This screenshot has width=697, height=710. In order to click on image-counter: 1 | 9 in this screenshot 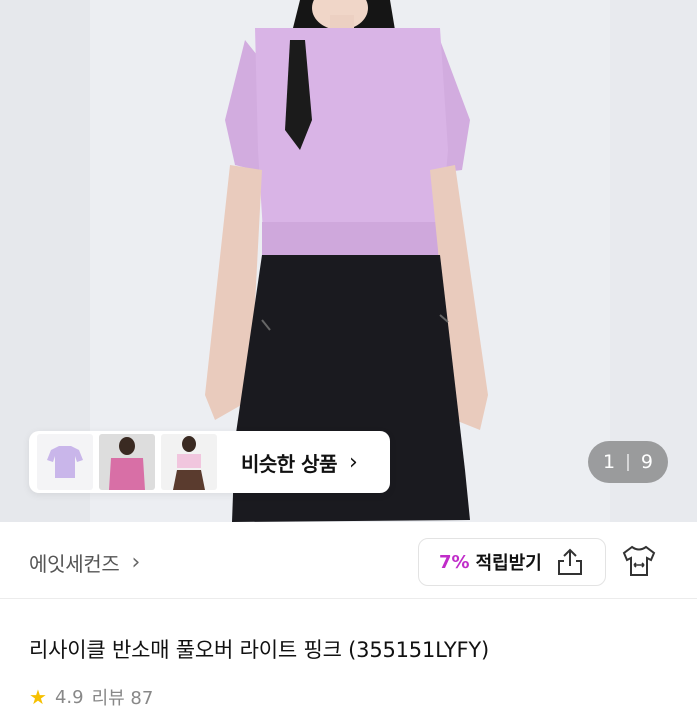, I will do `click(628, 462)`.